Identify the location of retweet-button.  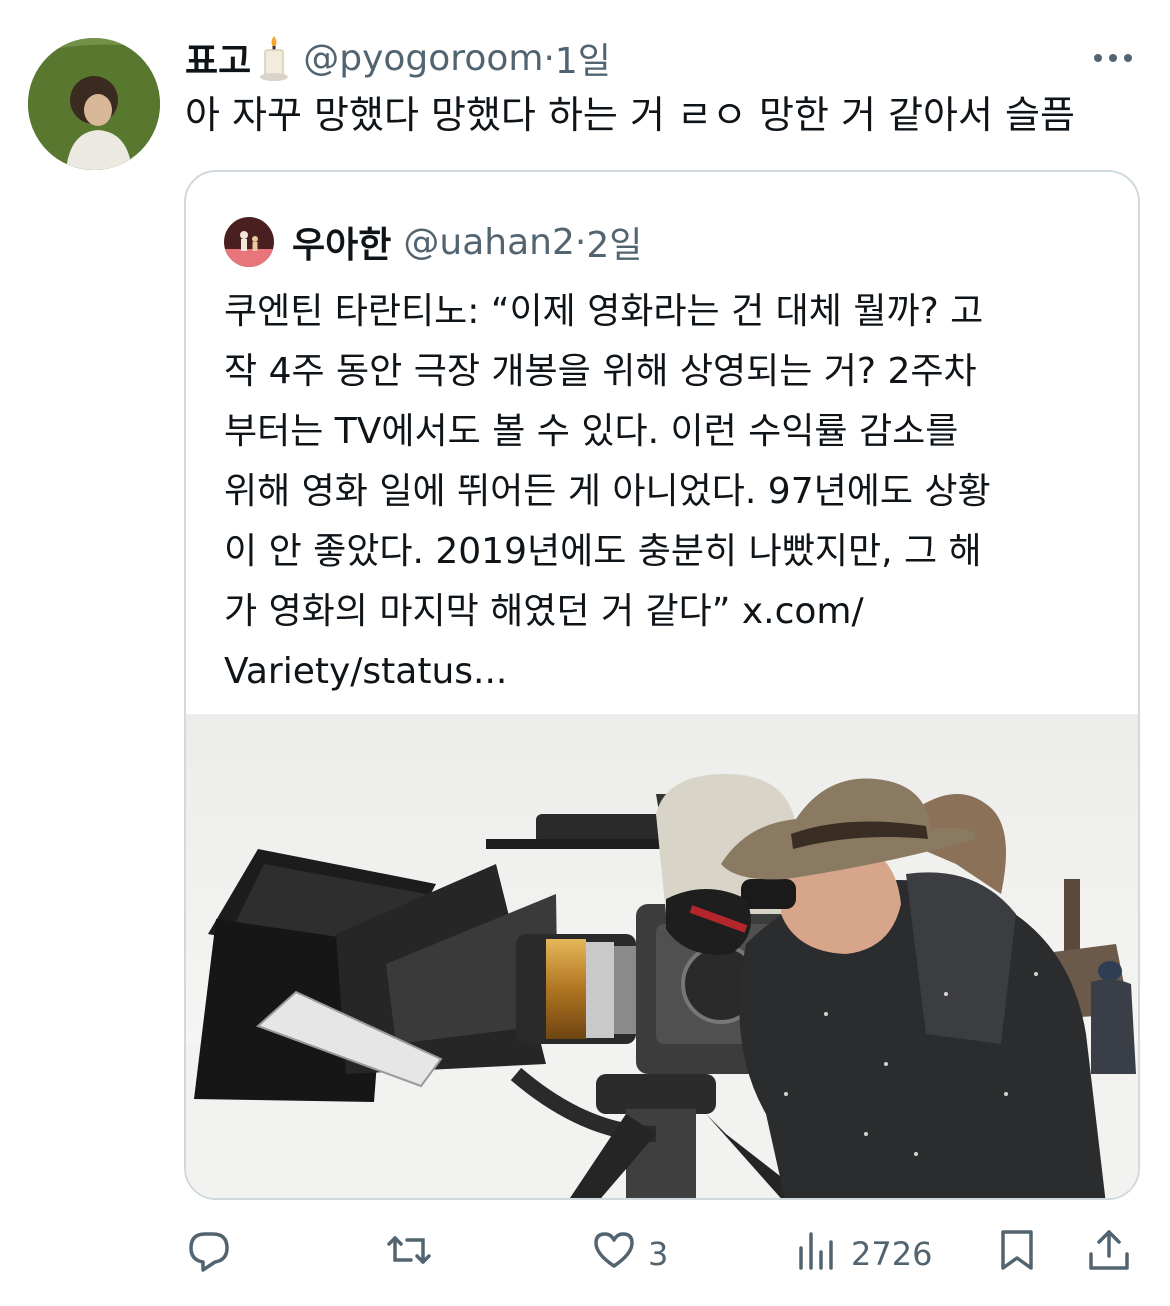
(414, 1254).